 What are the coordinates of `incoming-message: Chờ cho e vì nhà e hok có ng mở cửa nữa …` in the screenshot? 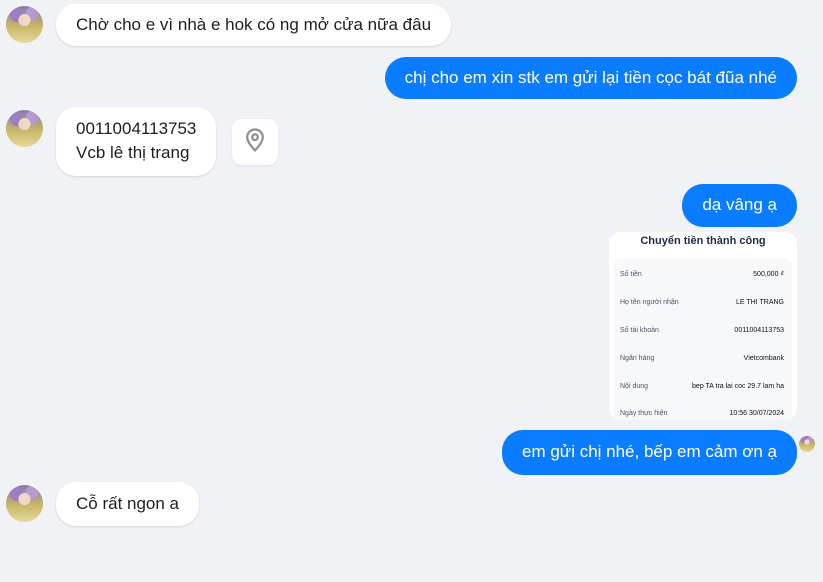 It's located at (254, 25).